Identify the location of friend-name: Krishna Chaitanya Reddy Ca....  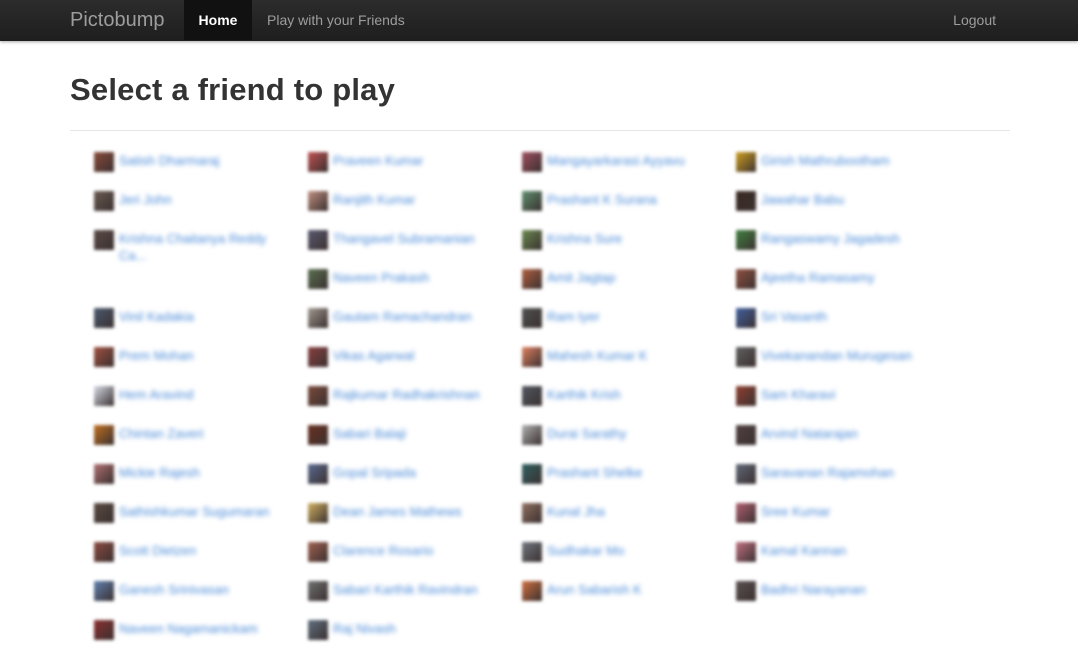
(193, 247).